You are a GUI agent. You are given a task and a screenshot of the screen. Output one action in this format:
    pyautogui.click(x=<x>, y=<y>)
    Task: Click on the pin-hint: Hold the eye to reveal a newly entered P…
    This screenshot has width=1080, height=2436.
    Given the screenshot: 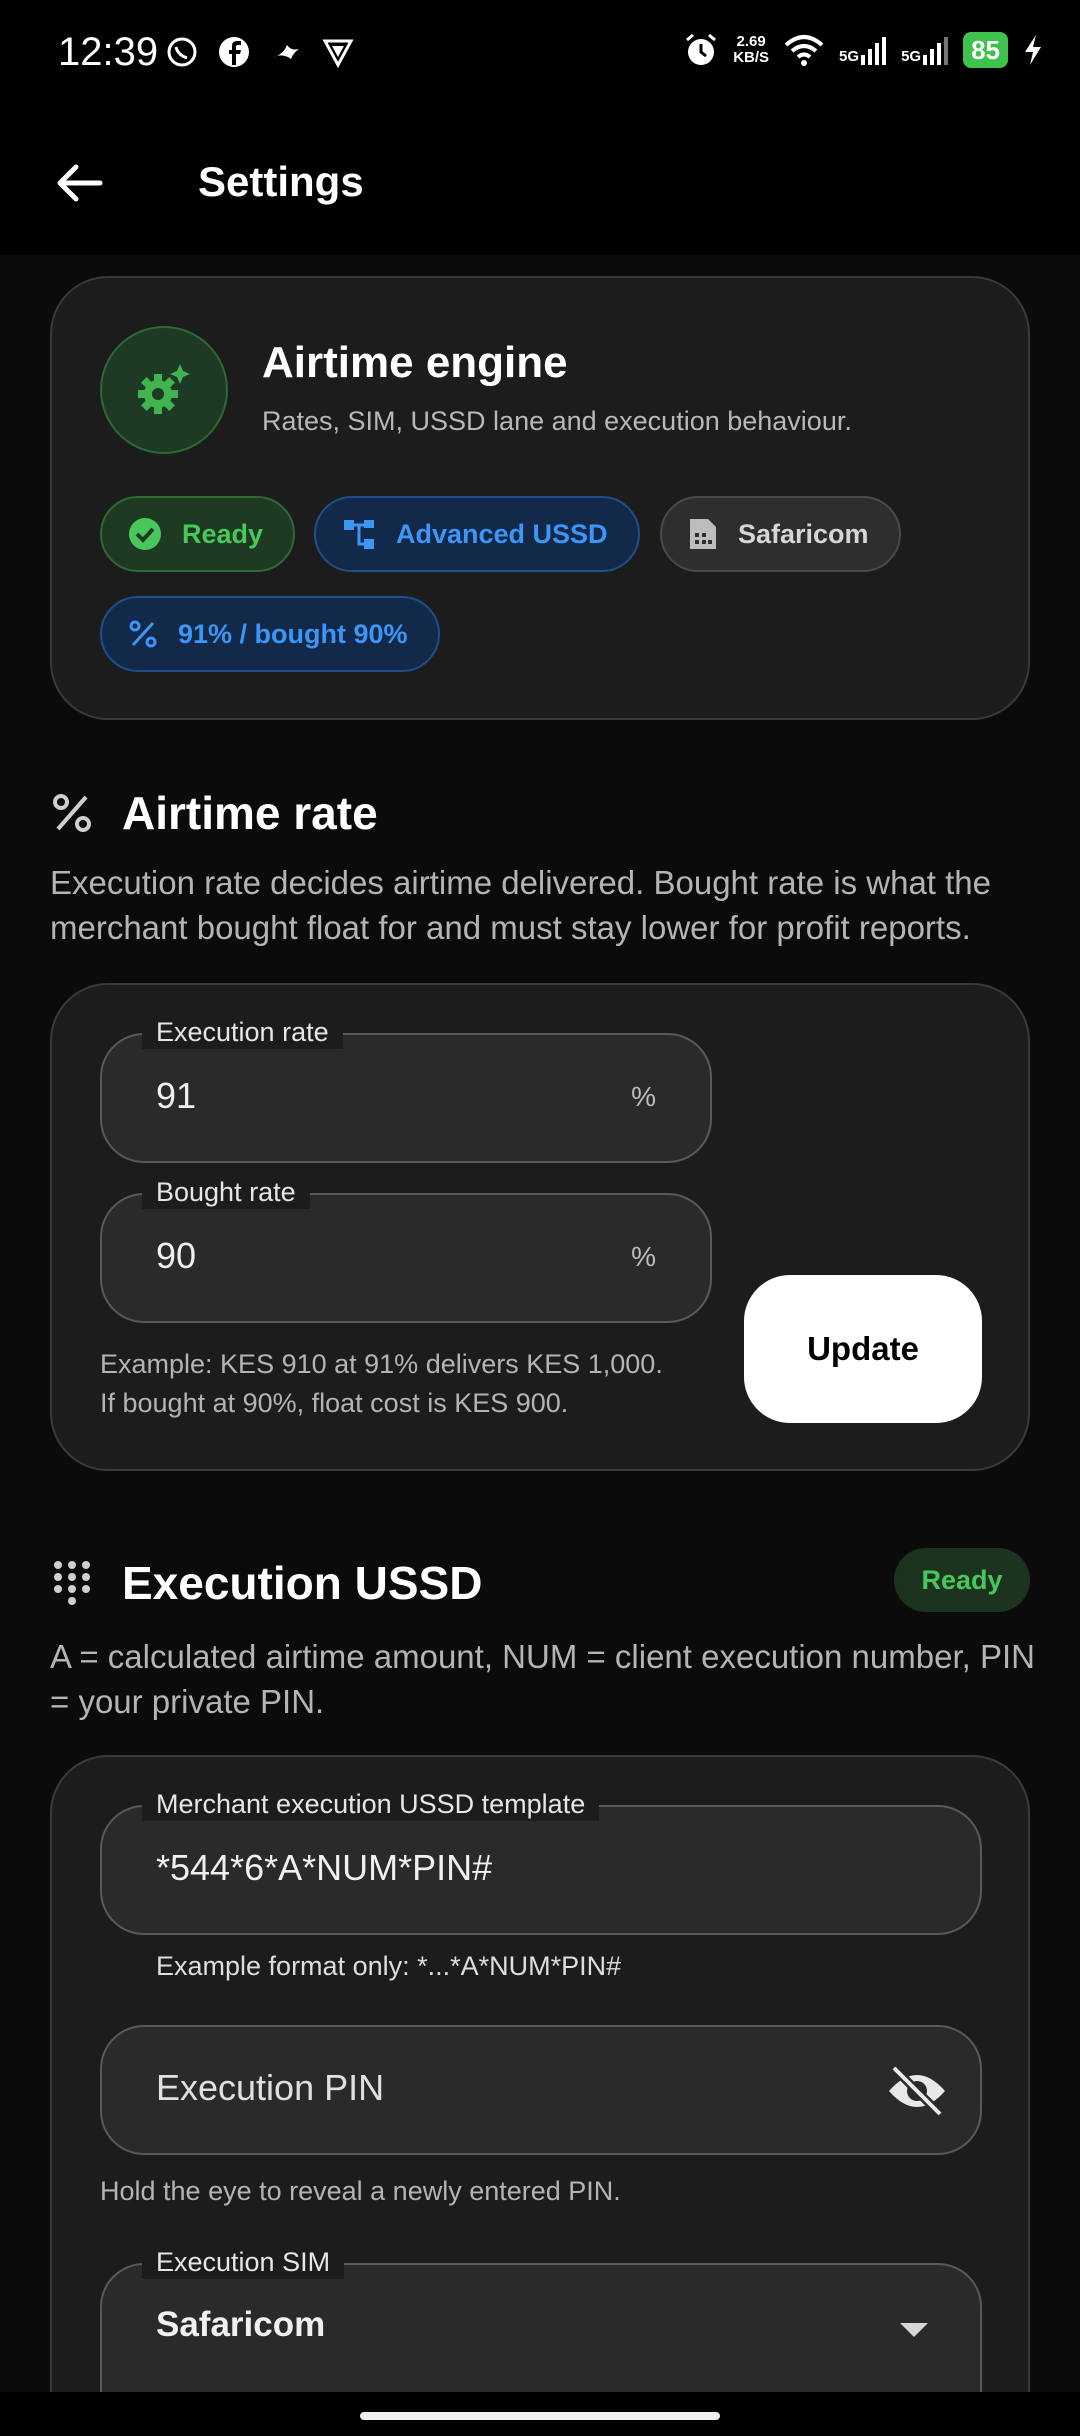 What is the action you would take?
    pyautogui.click(x=360, y=2191)
    